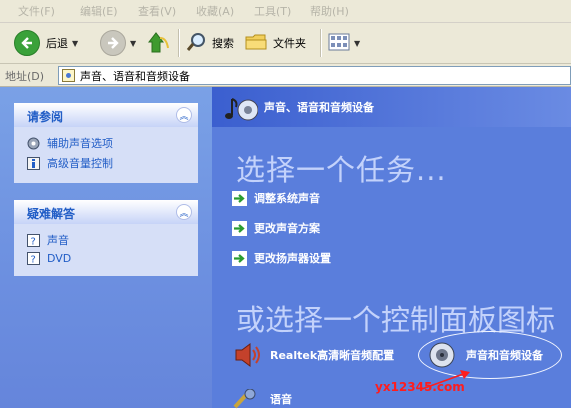 The image size is (571, 409). Describe the element at coordinates (33, 163) in the screenshot. I see `advanced-info-icon` at that location.